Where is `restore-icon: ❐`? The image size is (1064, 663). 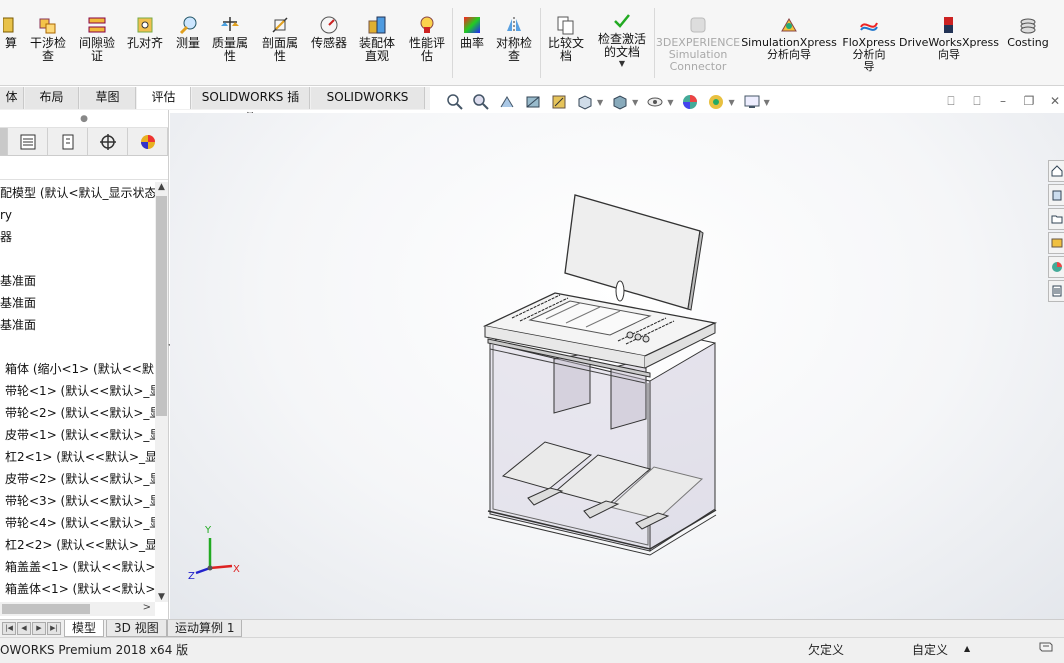 restore-icon: ❐ is located at coordinates (1029, 101).